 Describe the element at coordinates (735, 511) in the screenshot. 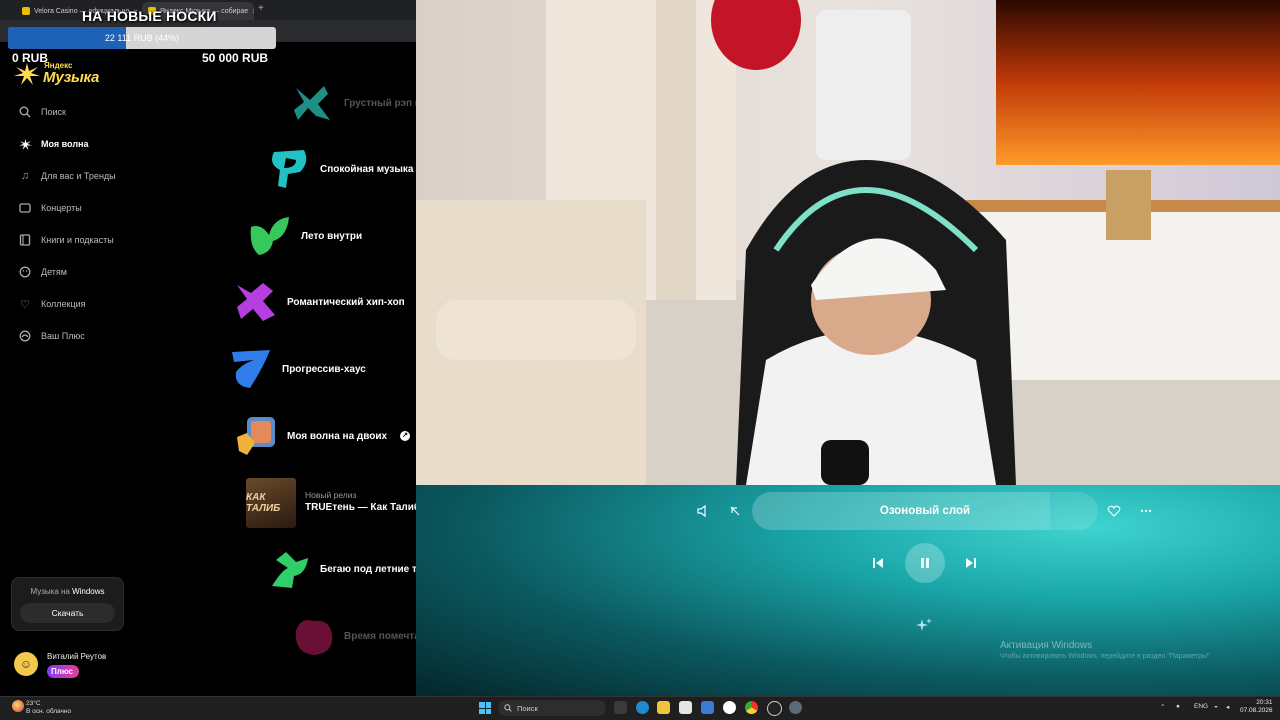

I see `dislike-icon` at that location.